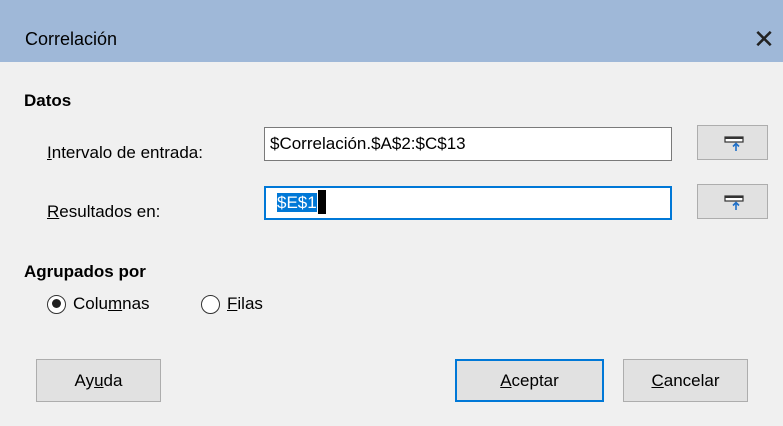 The height and width of the screenshot is (426, 783). What do you see at coordinates (368, 143) in the screenshot?
I see `input-range-value: $Correlación.$A$2:$C$13` at bounding box center [368, 143].